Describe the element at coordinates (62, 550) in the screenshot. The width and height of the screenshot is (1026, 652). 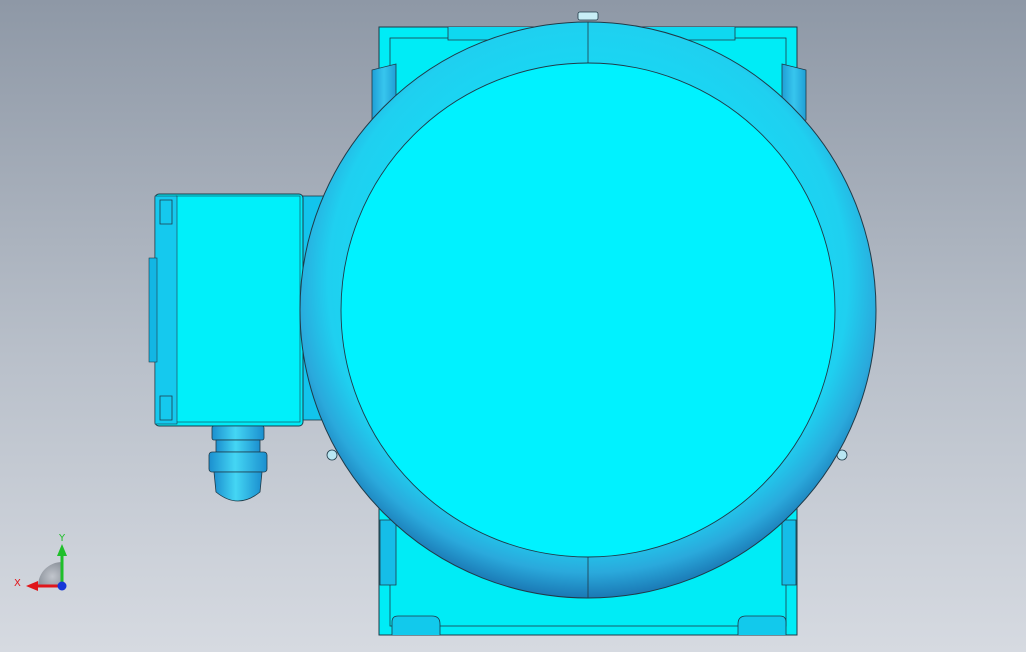
I see `y-axis-arrowhead` at that location.